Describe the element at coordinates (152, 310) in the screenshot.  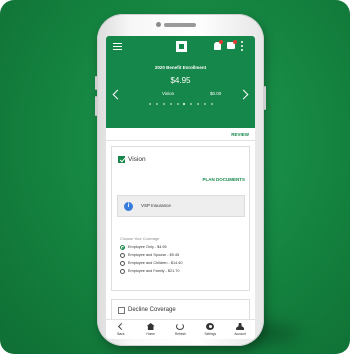
I see `decline-label: Decline Coverage` at that location.